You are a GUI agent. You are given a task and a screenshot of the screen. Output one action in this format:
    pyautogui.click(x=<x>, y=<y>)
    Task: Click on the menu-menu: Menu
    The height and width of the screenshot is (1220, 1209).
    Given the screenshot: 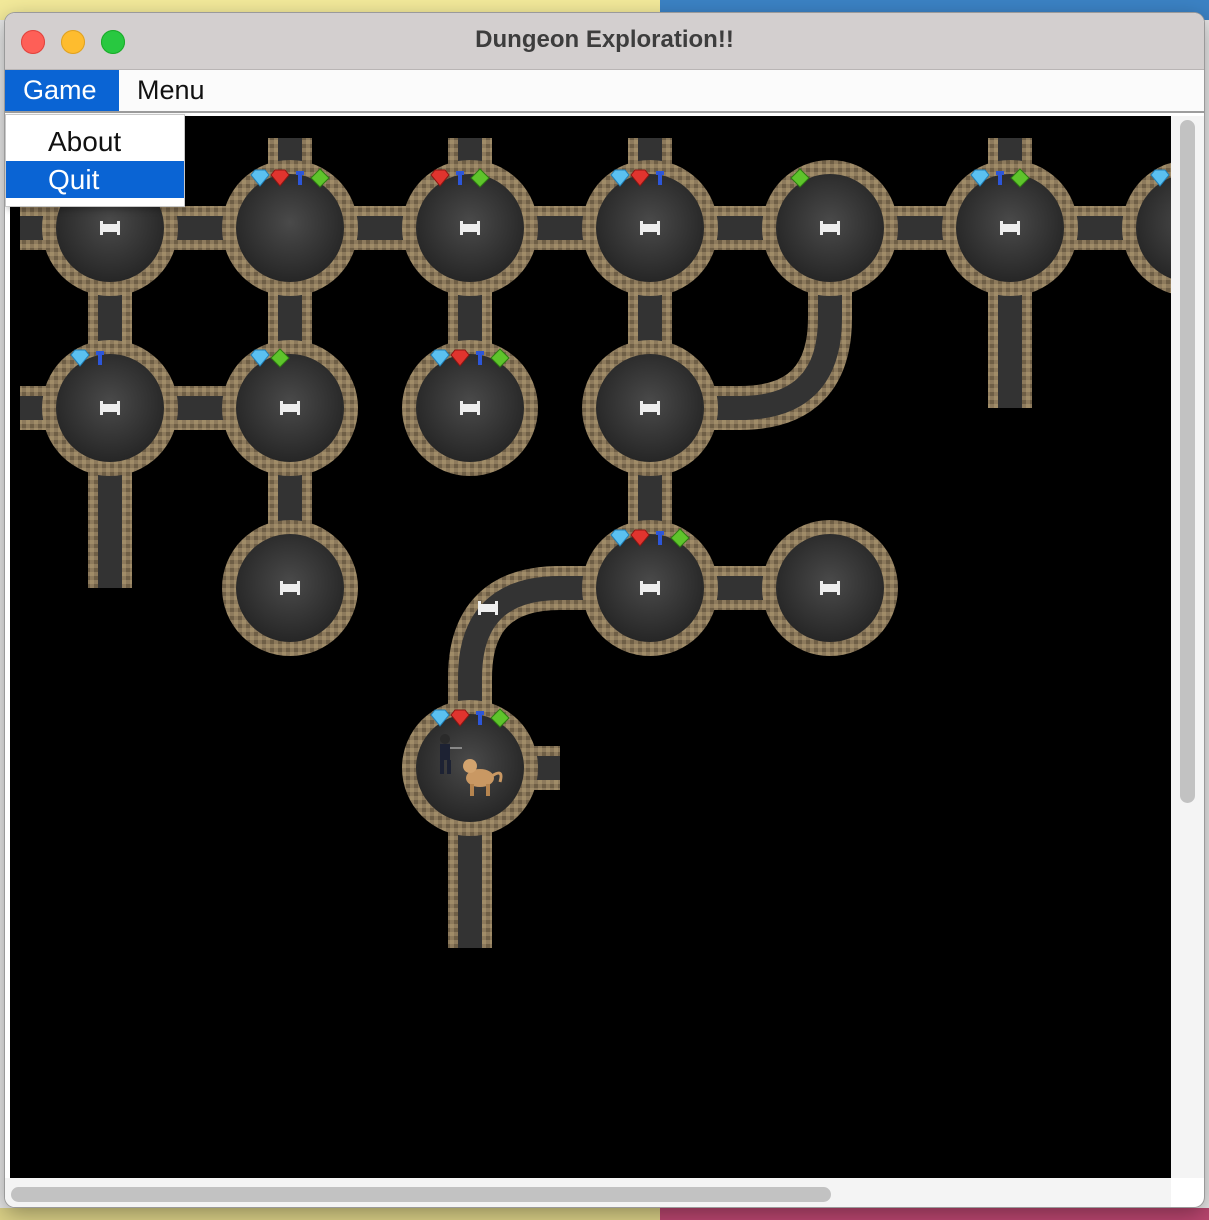 What is the action you would take?
    pyautogui.click(x=179, y=90)
    